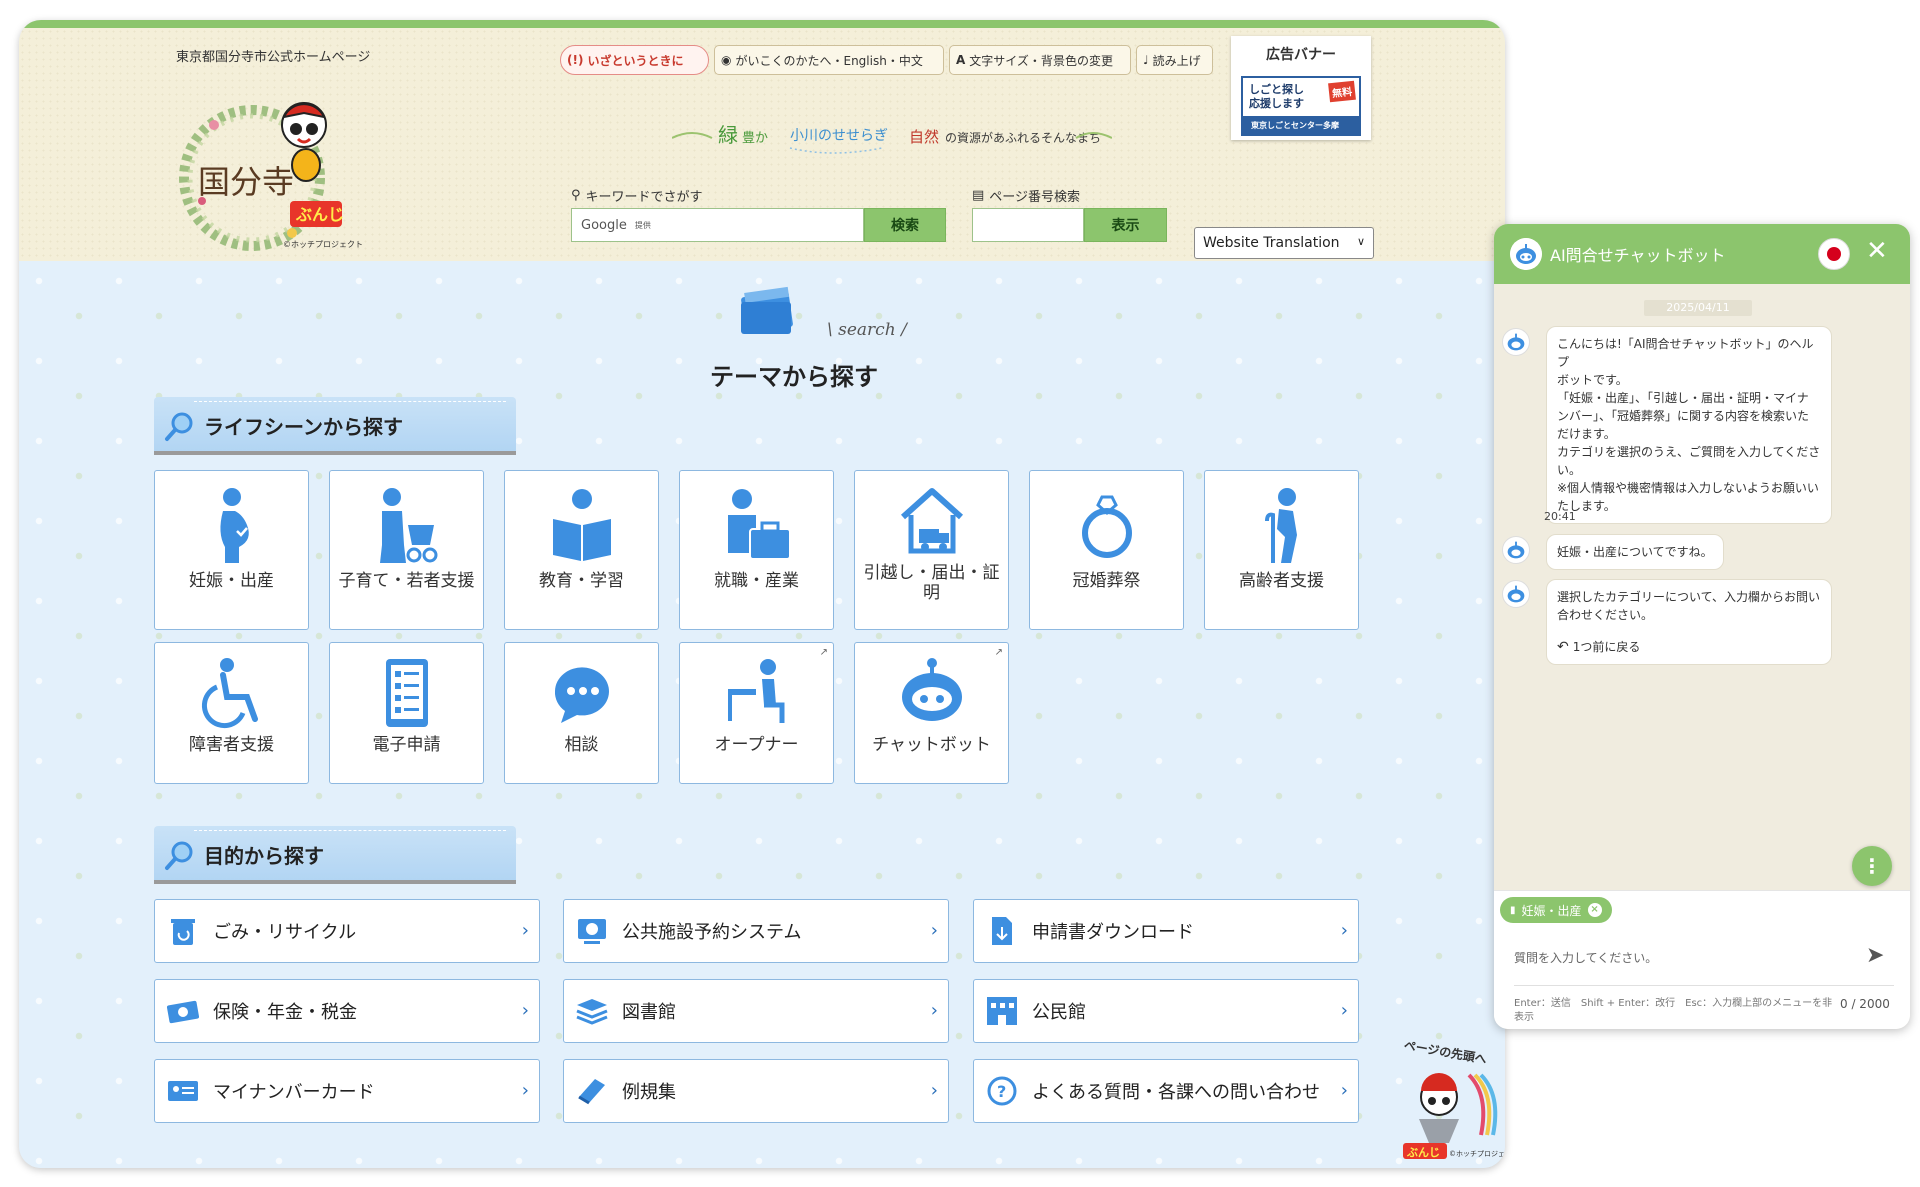 The height and width of the screenshot is (1187, 1920). I want to click on remove-chip-icon: ×, so click(1594, 910).